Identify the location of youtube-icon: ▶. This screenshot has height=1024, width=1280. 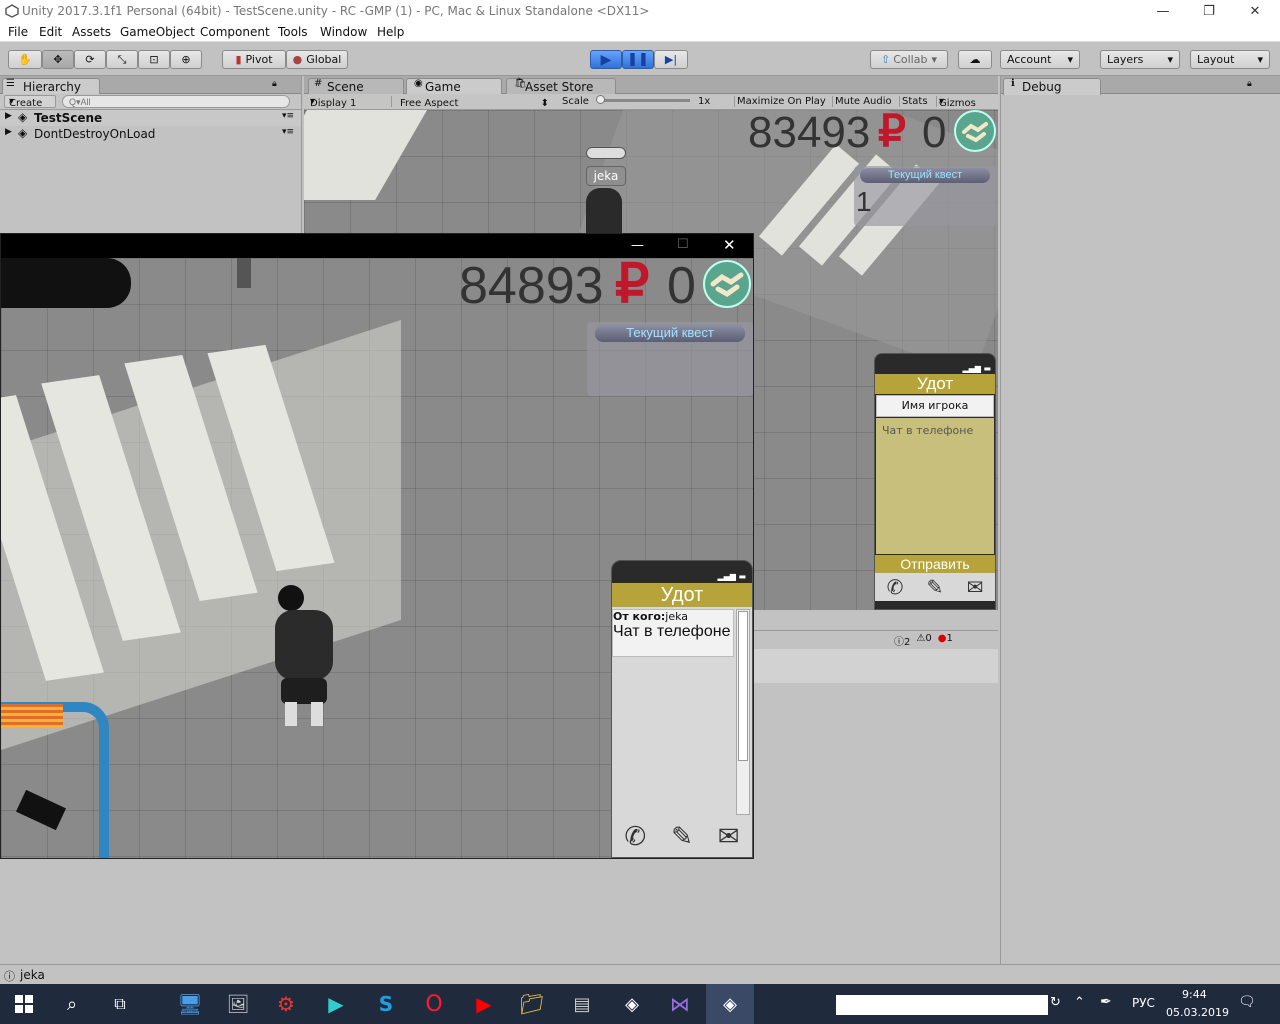
(484, 1004).